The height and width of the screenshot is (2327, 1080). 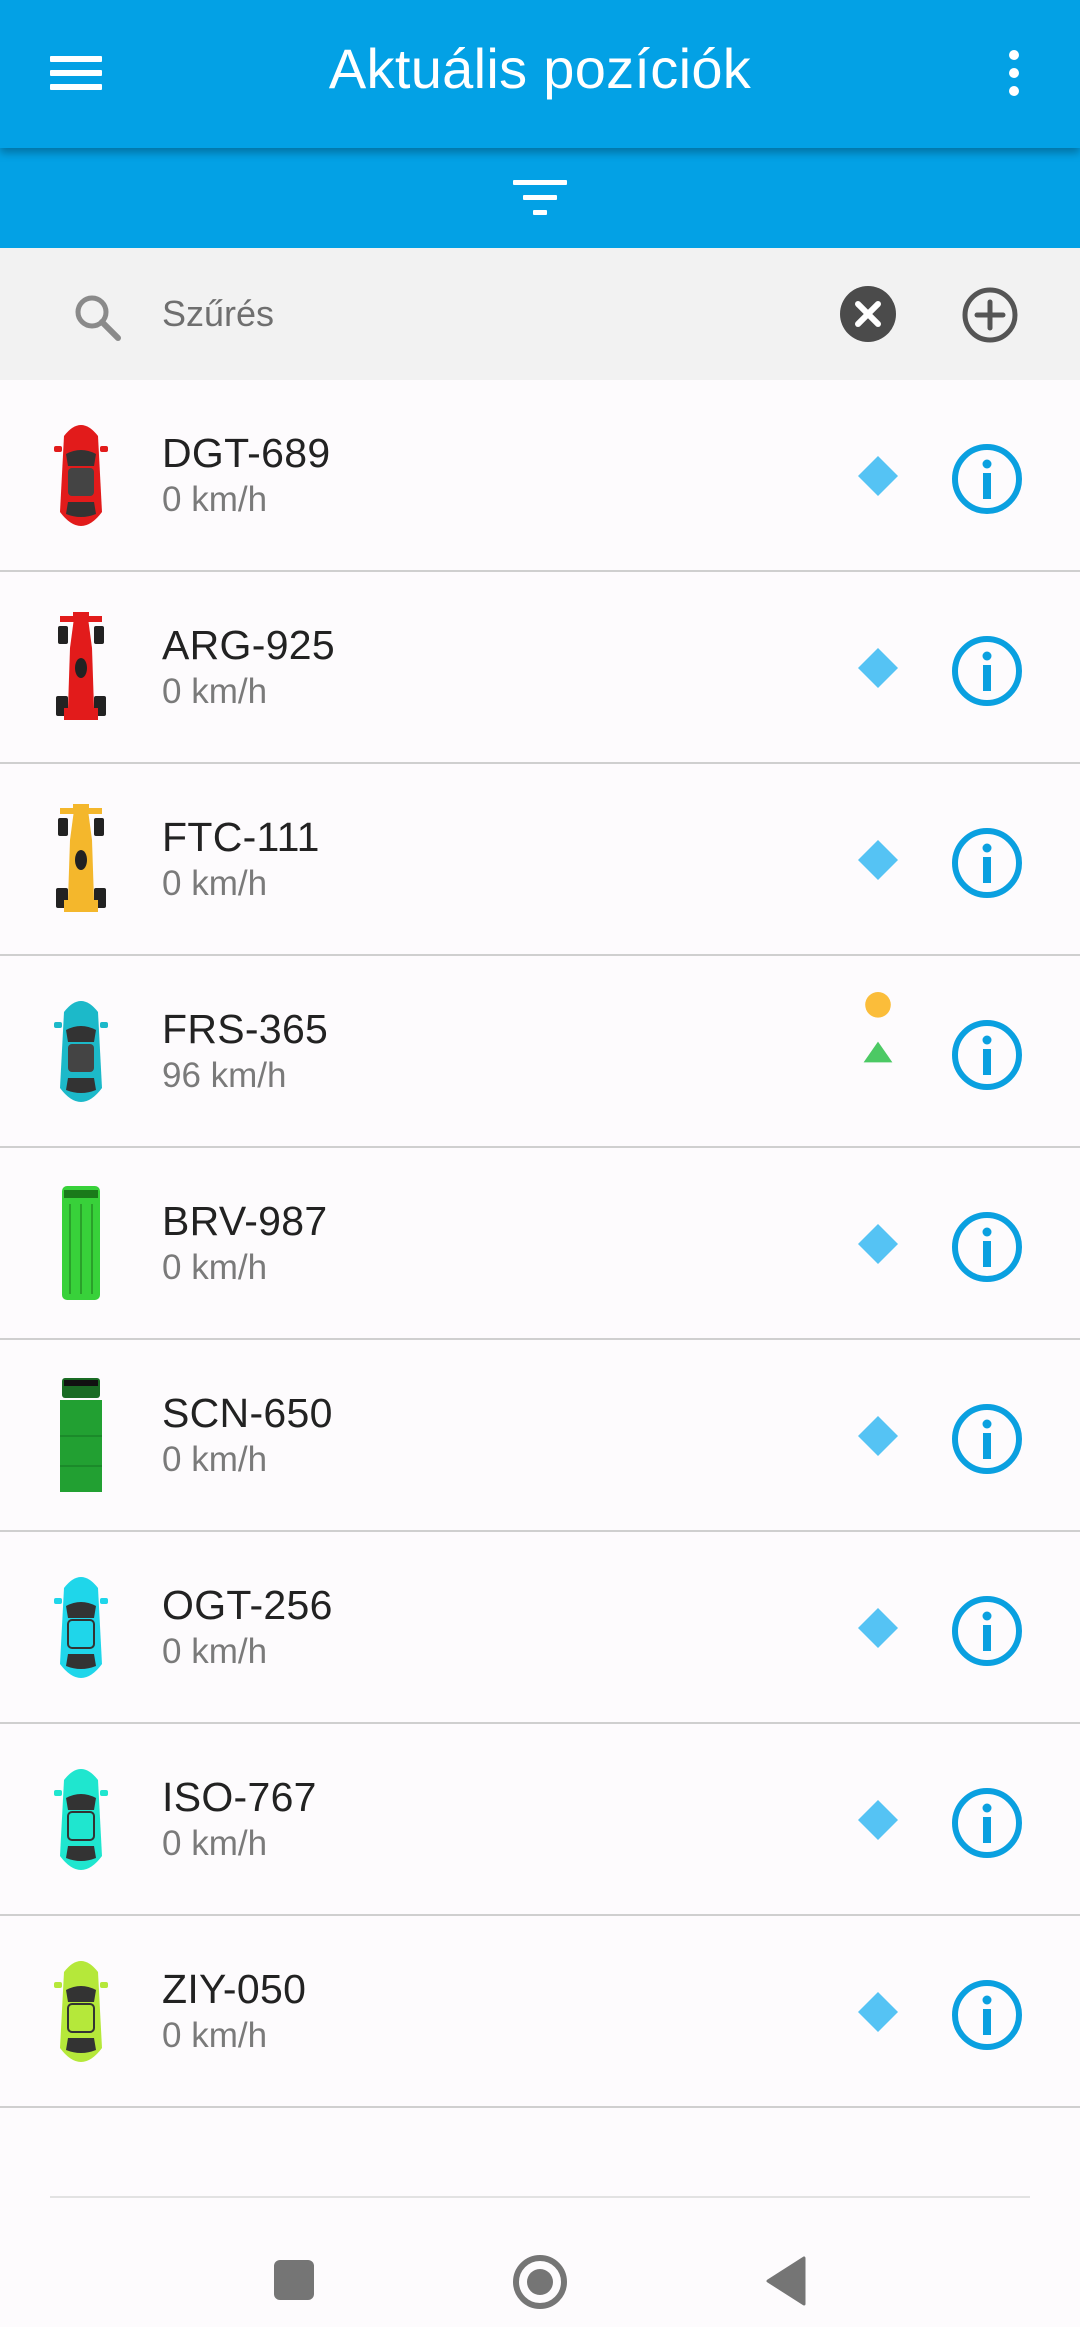 I want to click on moving-status-icon, so click(x=878, y=1027).